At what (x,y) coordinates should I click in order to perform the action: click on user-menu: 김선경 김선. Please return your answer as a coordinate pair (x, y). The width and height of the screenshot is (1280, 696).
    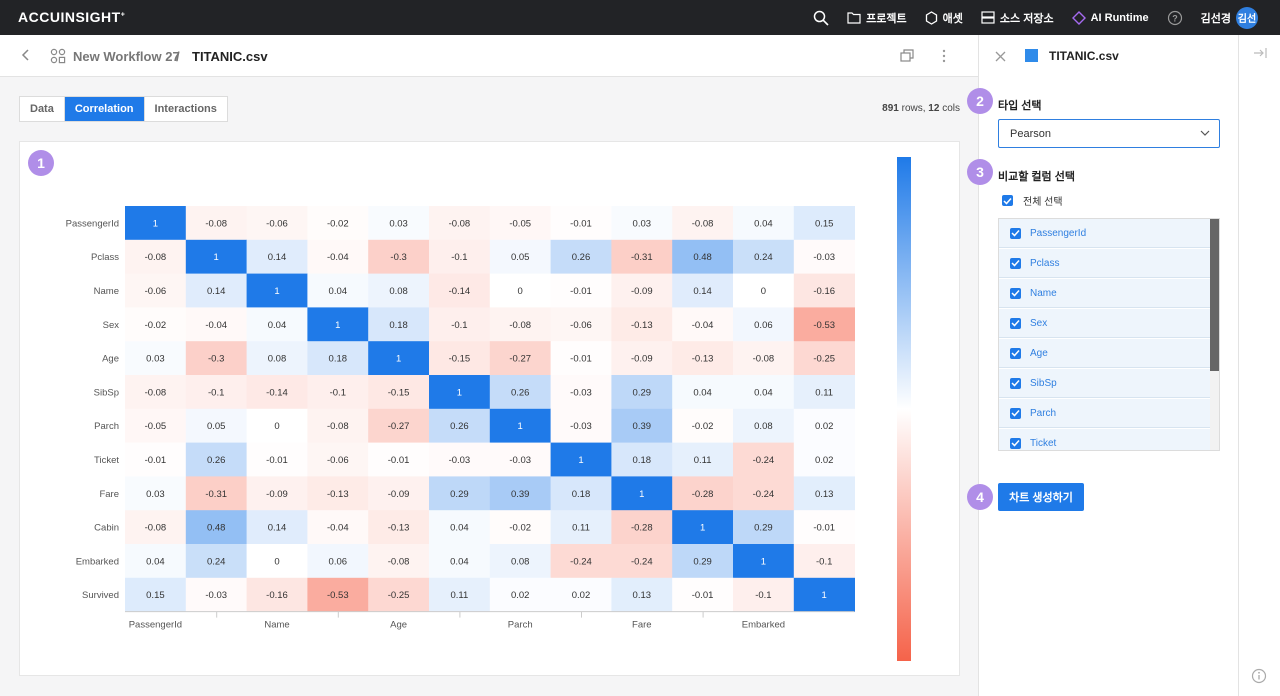
    Looking at the image, I should click on (1229, 17).